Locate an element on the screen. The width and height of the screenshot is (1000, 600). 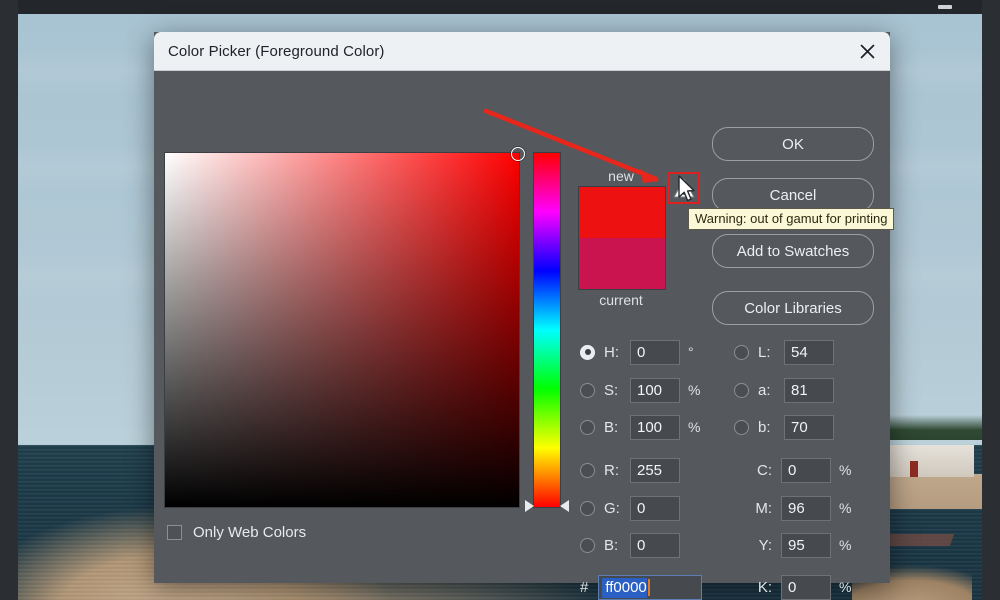
warning-triangle-icon is located at coordinates (684, 188).